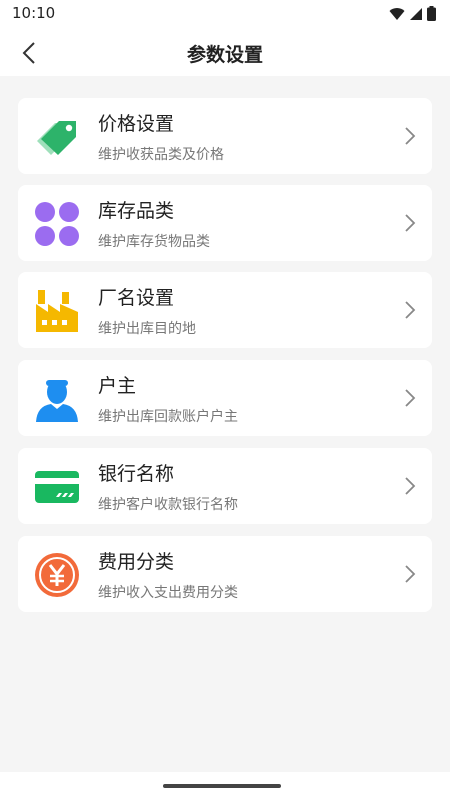  What do you see at coordinates (57, 137) in the screenshot?
I see `price-tag-icon` at bounding box center [57, 137].